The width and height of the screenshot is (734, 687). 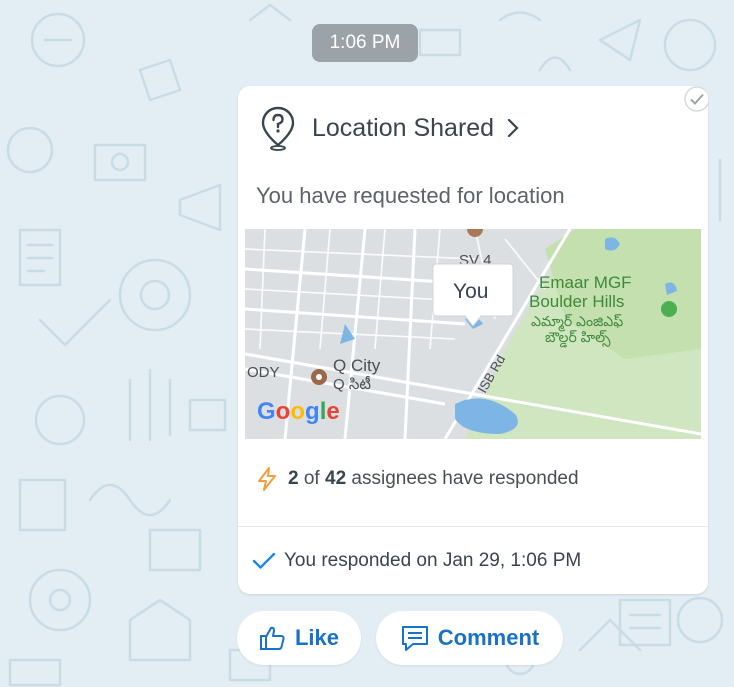 What do you see at coordinates (311, 478) in the screenshot?
I see `stats-of: of` at bounding box center [311, 478].